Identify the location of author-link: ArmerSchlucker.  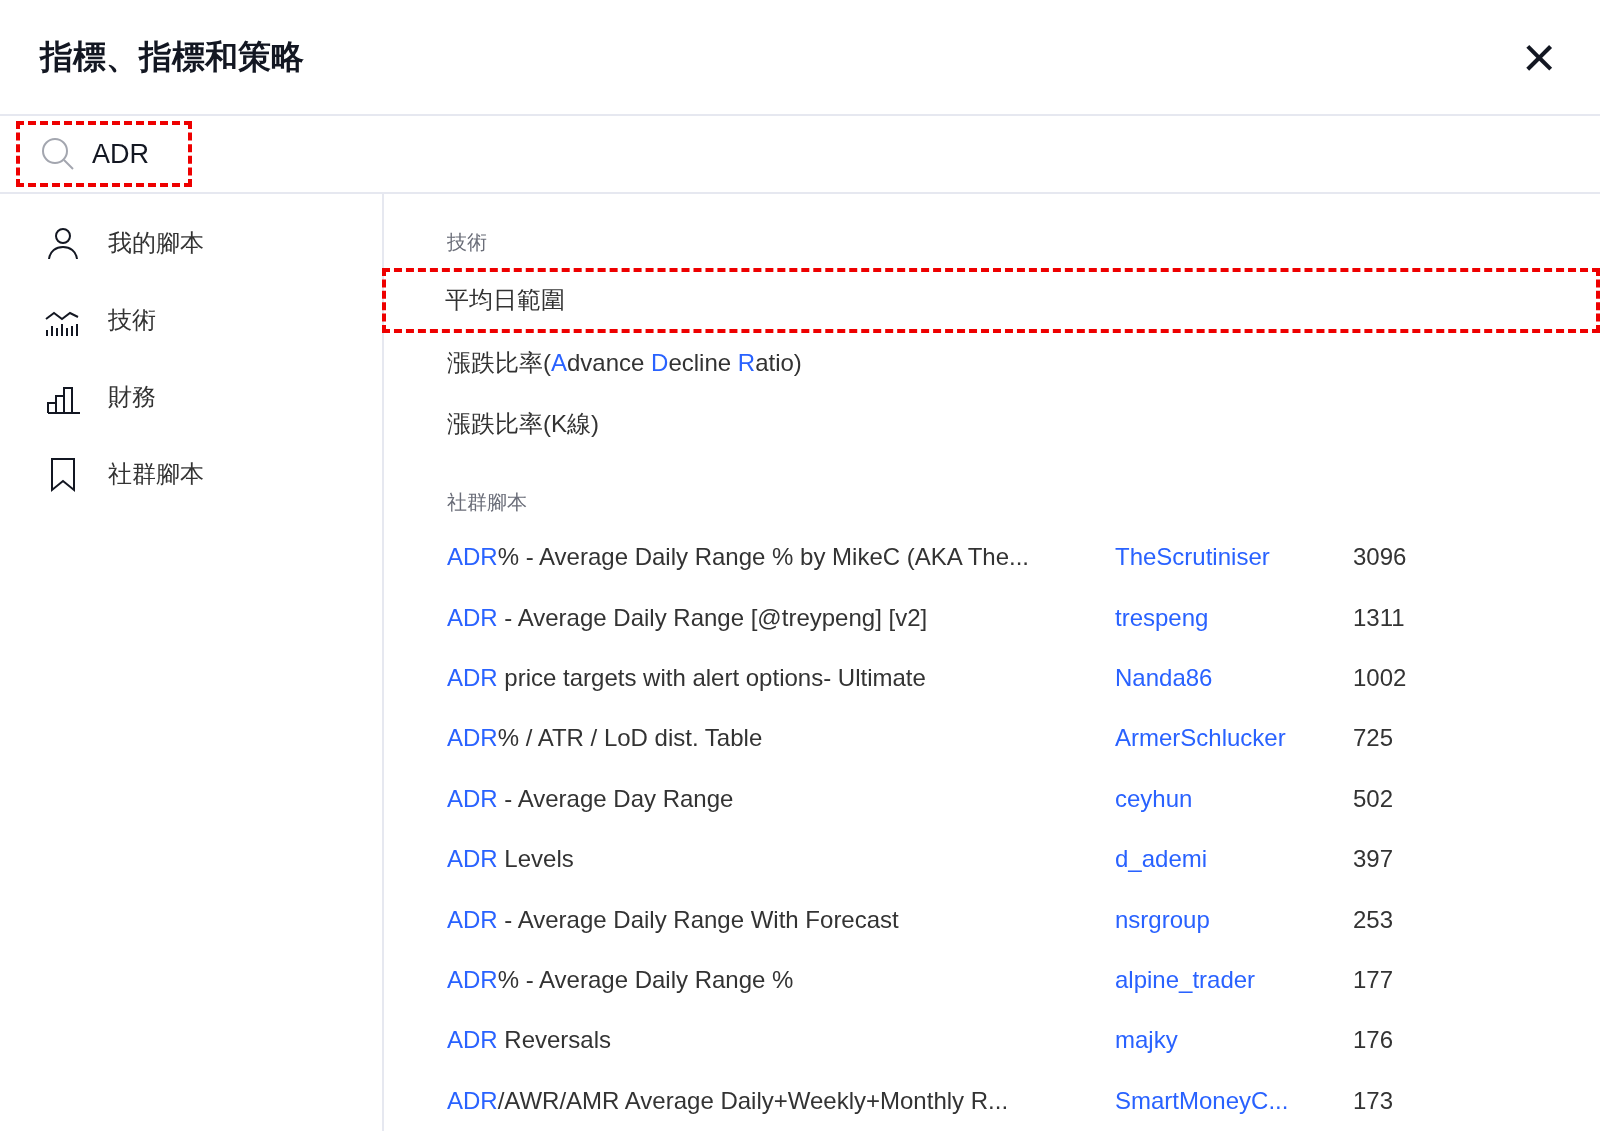
(1234, 738).